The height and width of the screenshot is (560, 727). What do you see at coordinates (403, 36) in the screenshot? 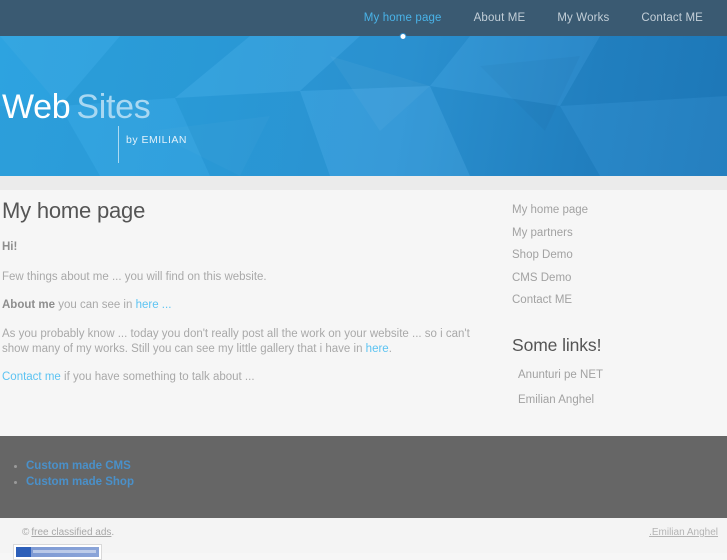
I see `active-indicator-dot` at bounding box center [403, 36].